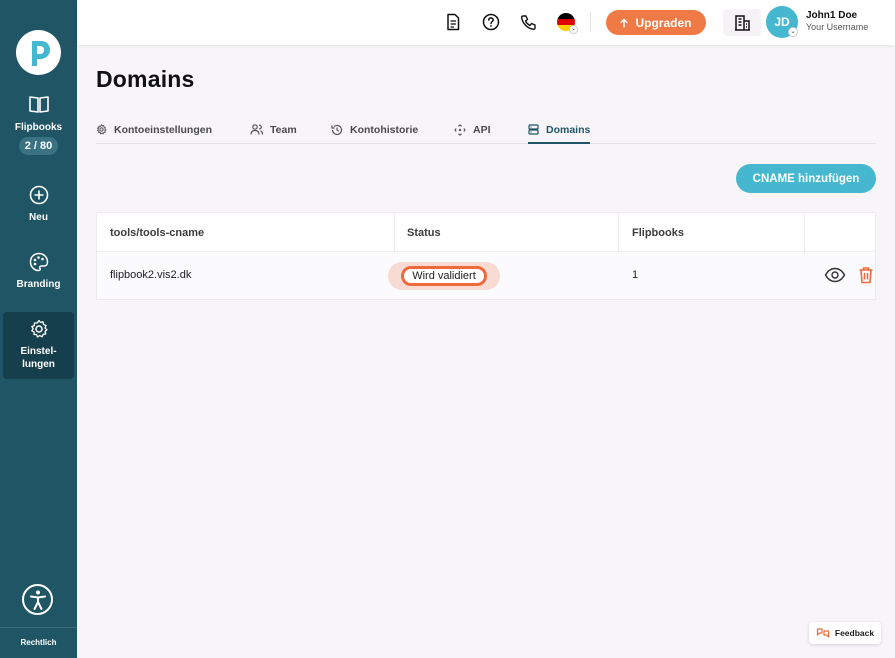  What do you see at coordinates (590, 22) in the screenshot?
I see `topbar-divider` at bounding box center [590, 22].